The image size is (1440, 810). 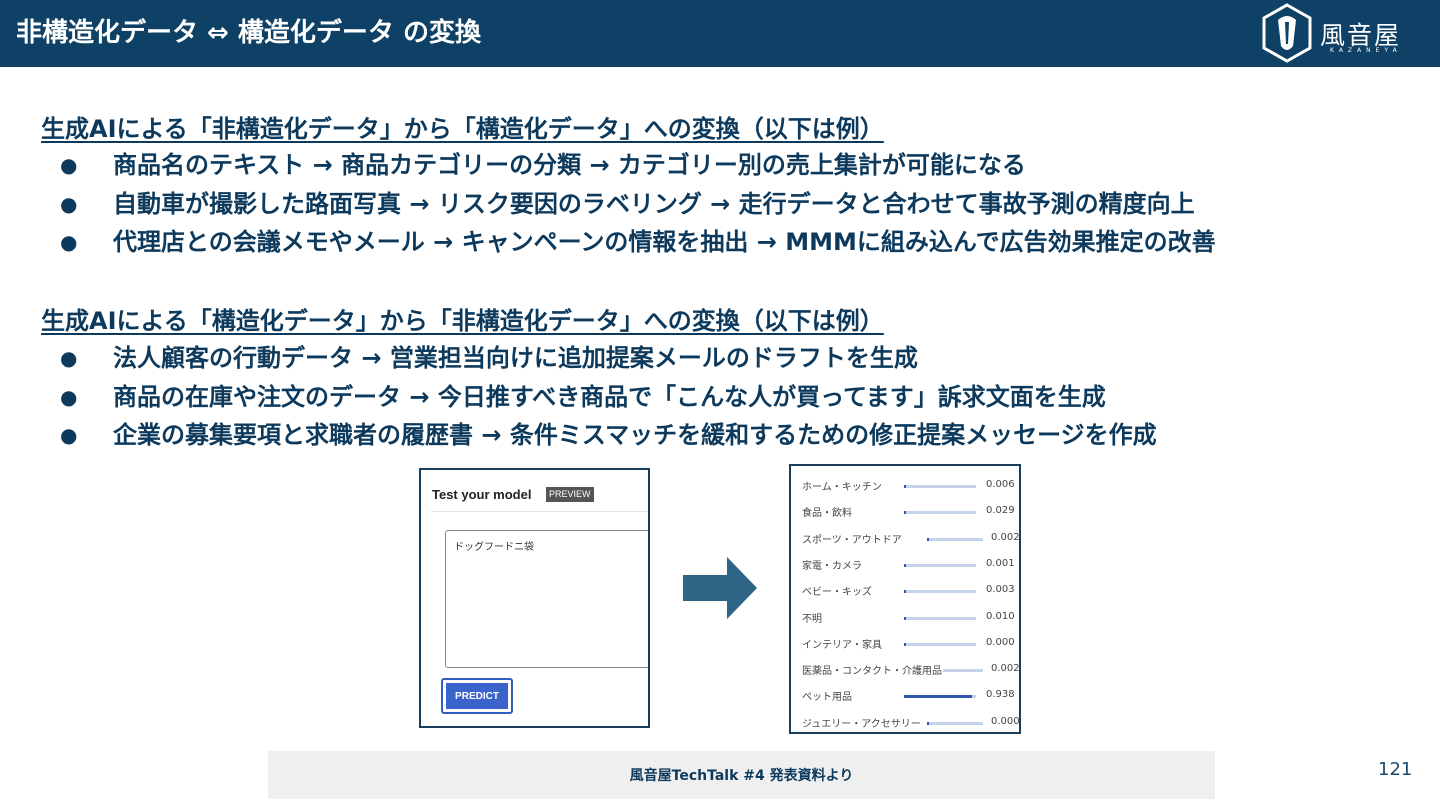 What do you see at coordinates (1287, 33) in the screenshot?
I see `kazaneya-logo-icon` at bounding box center [1287, 33].